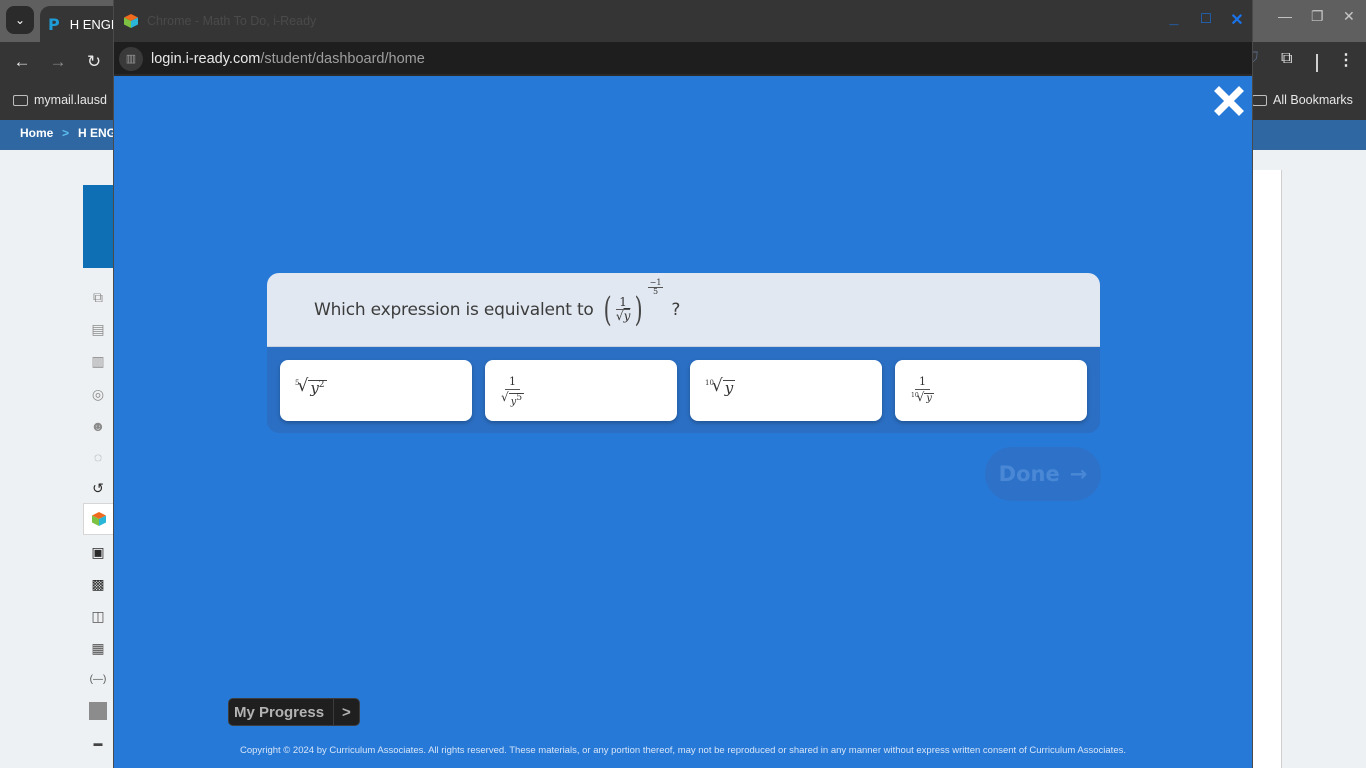 The height and width of the screenshot is (768, 1366). What do you see at coordinates (1285, 16) in the screenshot?
I see `minimize-icon: —` at bounding box center [1285, 16].